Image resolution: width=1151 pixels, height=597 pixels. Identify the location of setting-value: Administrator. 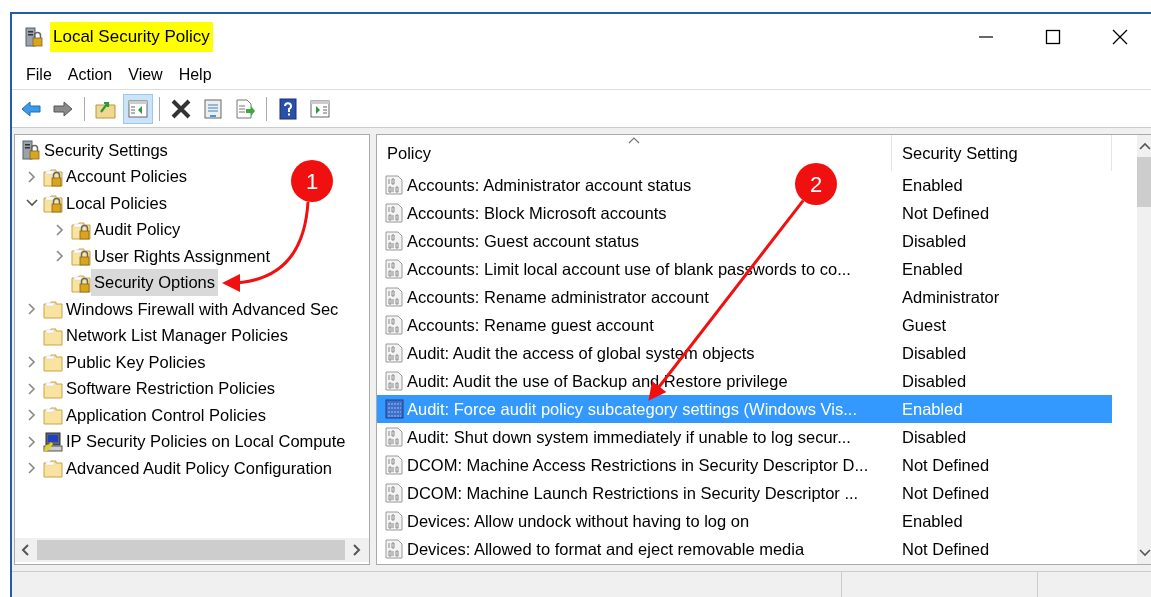
(951, 297).